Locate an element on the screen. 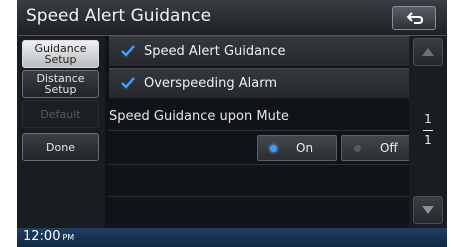 The width and height of the screenshot is (451, 247). clock-time: 12:00 is located at coordinates (42, 236).